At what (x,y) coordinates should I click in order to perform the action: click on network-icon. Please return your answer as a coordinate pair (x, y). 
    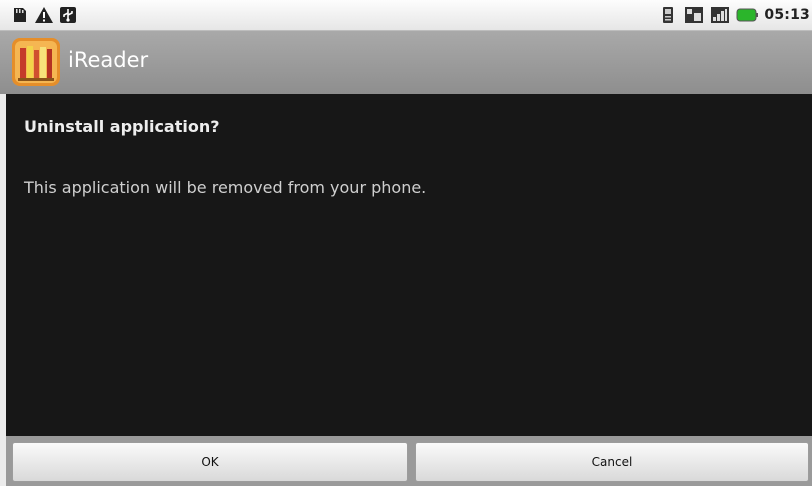
    Looking at the image, I should click on (694, 15).